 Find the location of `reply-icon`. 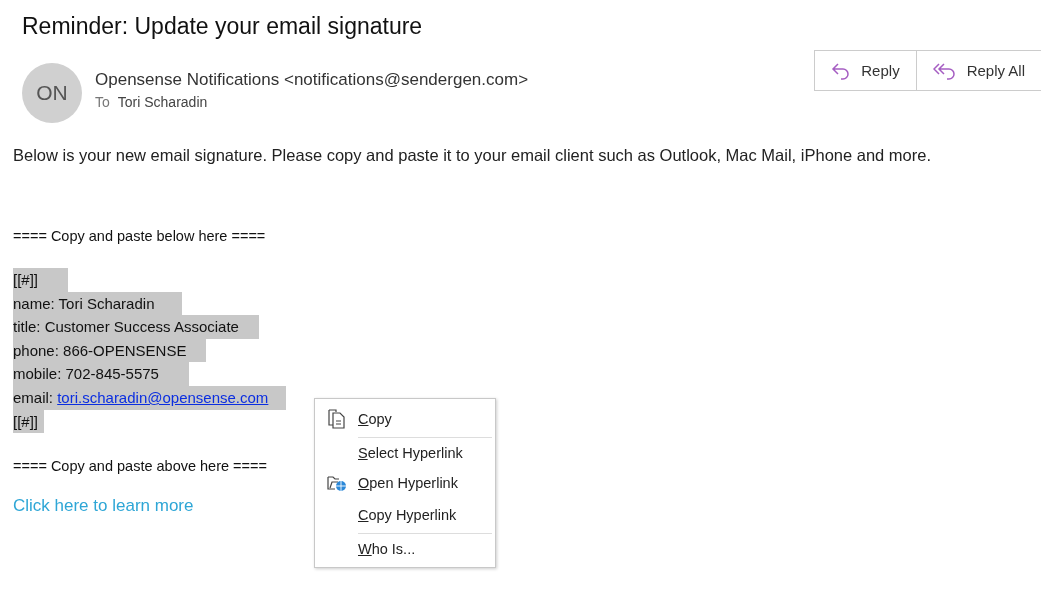

reply-icon is located at coordinates (841, 70).